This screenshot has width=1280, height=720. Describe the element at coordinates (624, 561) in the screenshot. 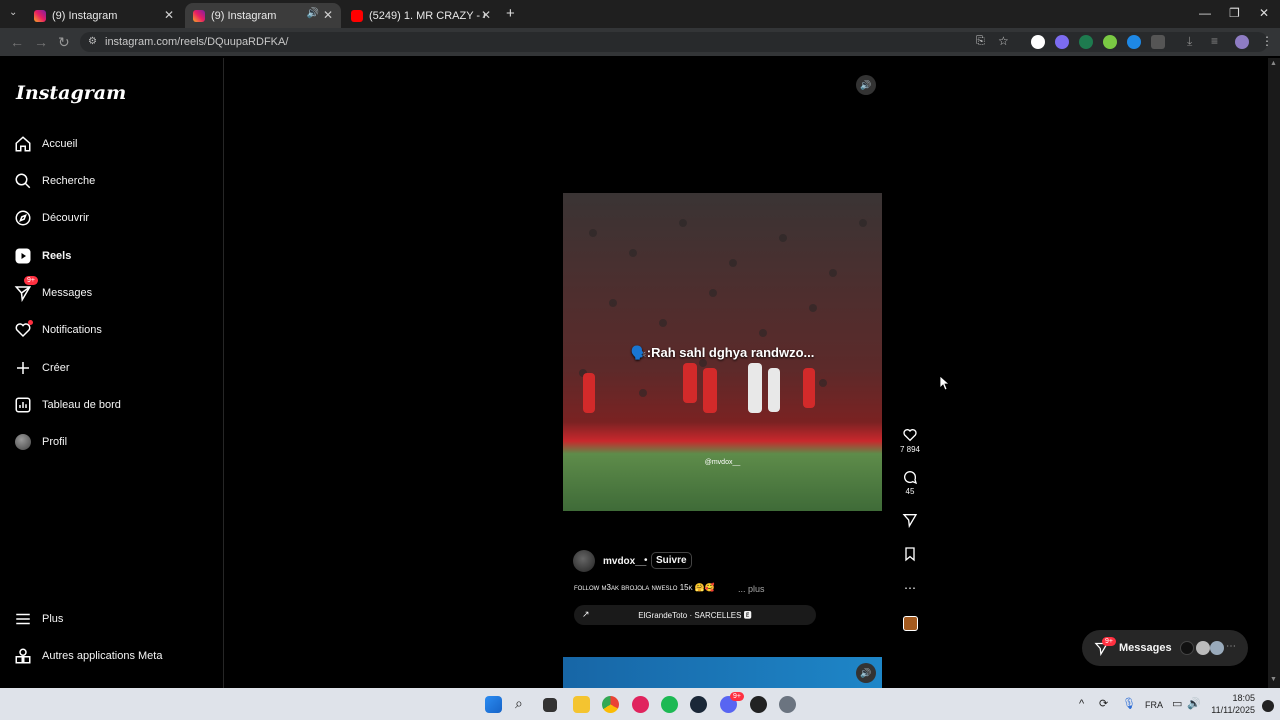

I see `author-username: mvdox__` at that location.